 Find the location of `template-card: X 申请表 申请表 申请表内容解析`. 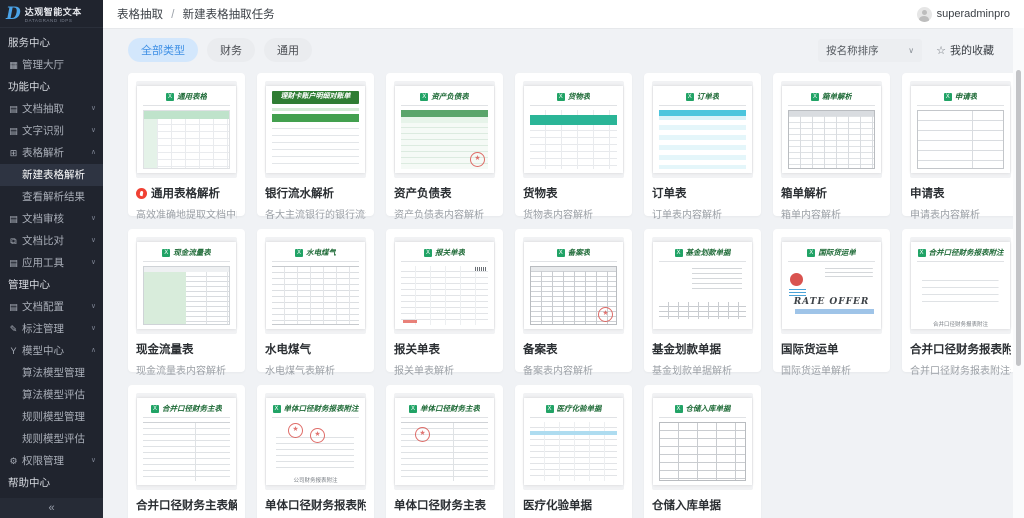

template-card: X 申请表 申请表 申请表内容解析 is located at coordinates (960, 147).